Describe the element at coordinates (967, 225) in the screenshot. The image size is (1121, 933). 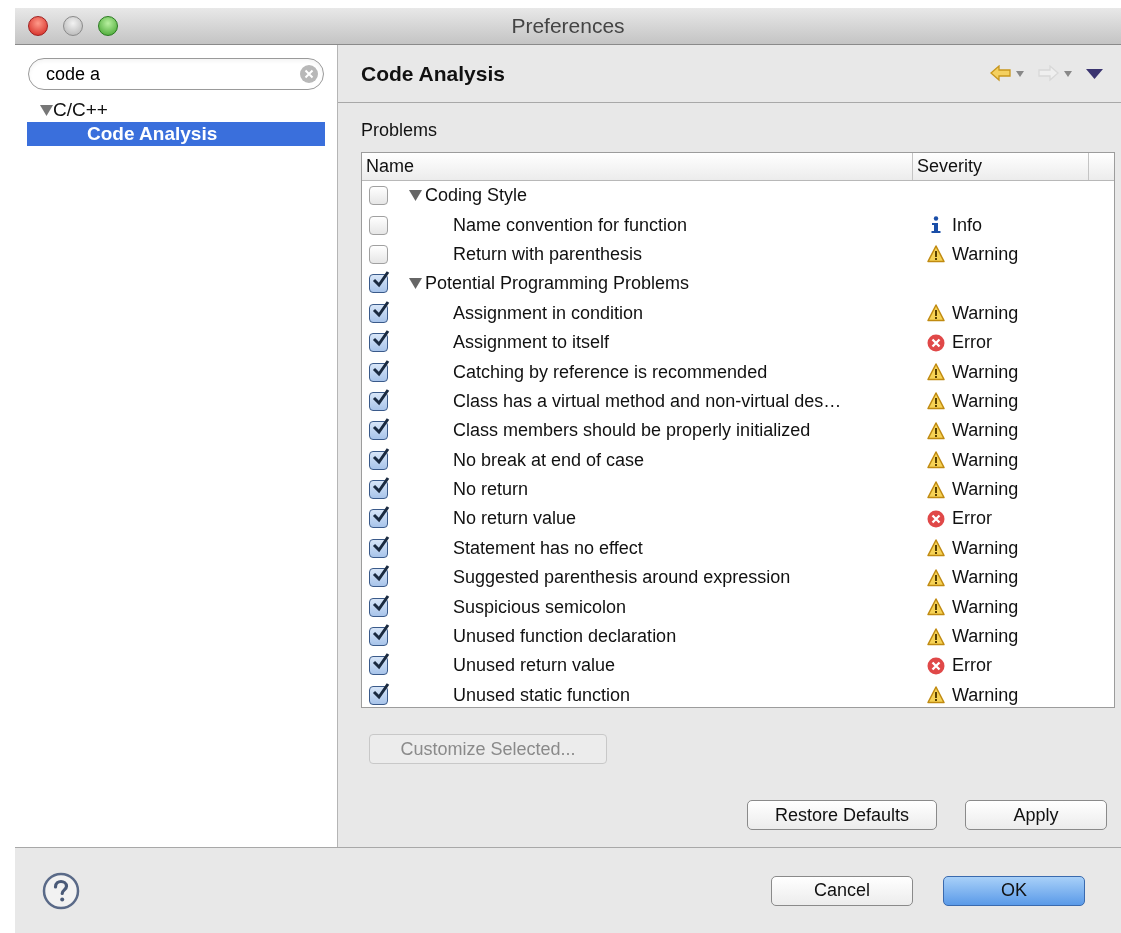
I see `severity-label: Info` at that location.